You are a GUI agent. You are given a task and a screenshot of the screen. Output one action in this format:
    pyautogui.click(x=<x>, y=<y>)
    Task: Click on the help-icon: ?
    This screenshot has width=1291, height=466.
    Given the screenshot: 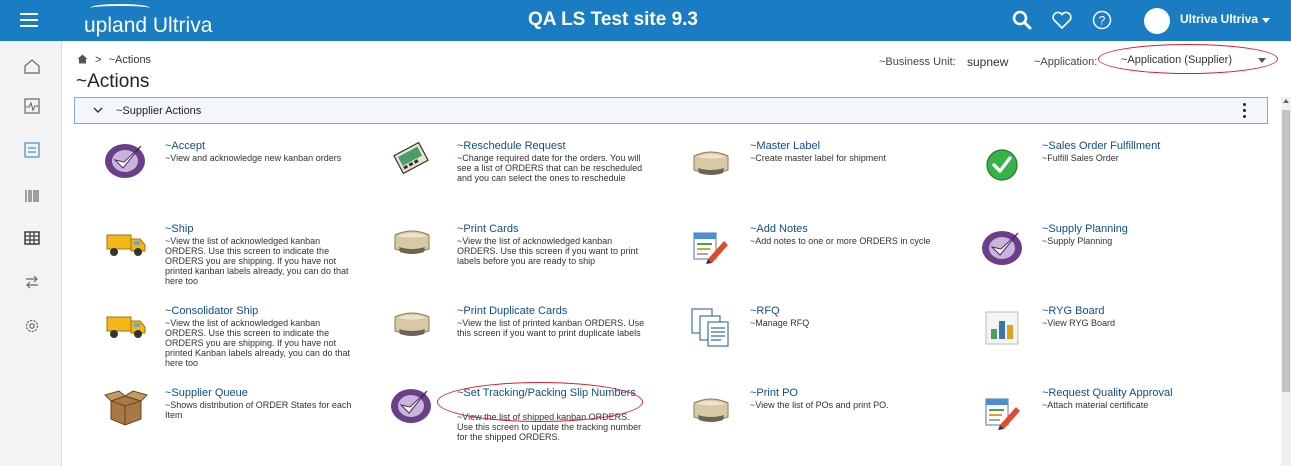 What is the action you would take?
    pyautogui.click(x=1102, y=20)
    